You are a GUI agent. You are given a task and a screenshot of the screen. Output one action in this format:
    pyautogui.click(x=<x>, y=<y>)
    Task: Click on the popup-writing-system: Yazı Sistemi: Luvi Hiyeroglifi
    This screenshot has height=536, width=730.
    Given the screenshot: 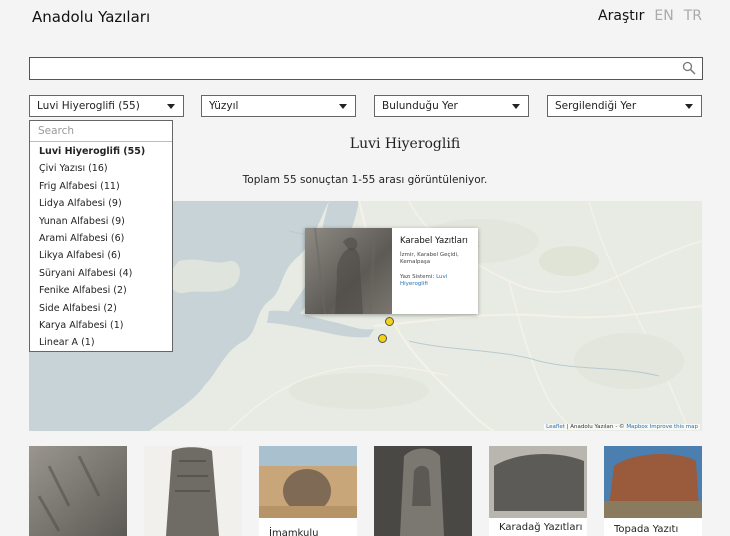 What is the action you would take?
    pyautogui.click(x=437, y=281)
    